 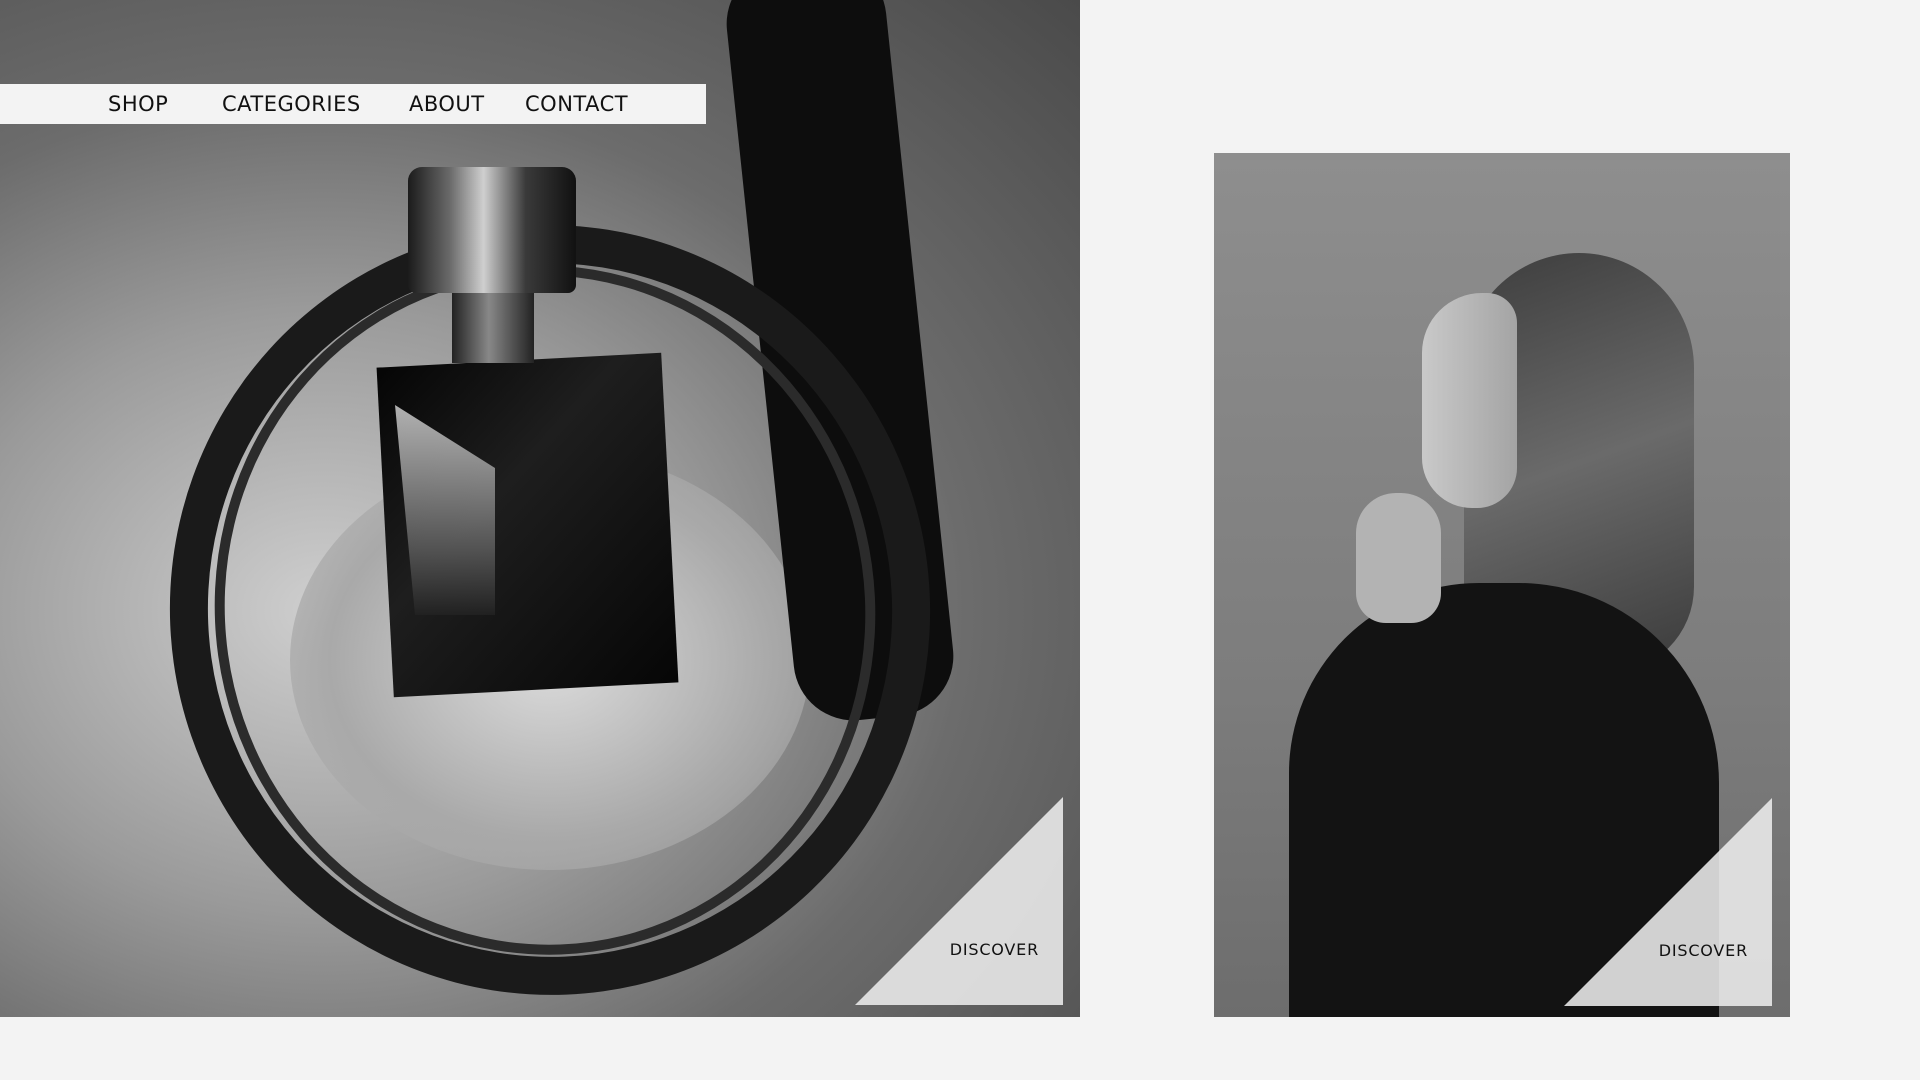 I want to click on main-nav: SHOP CATEGORIES ABOUT CONTACT, so click(x=353, y=104).